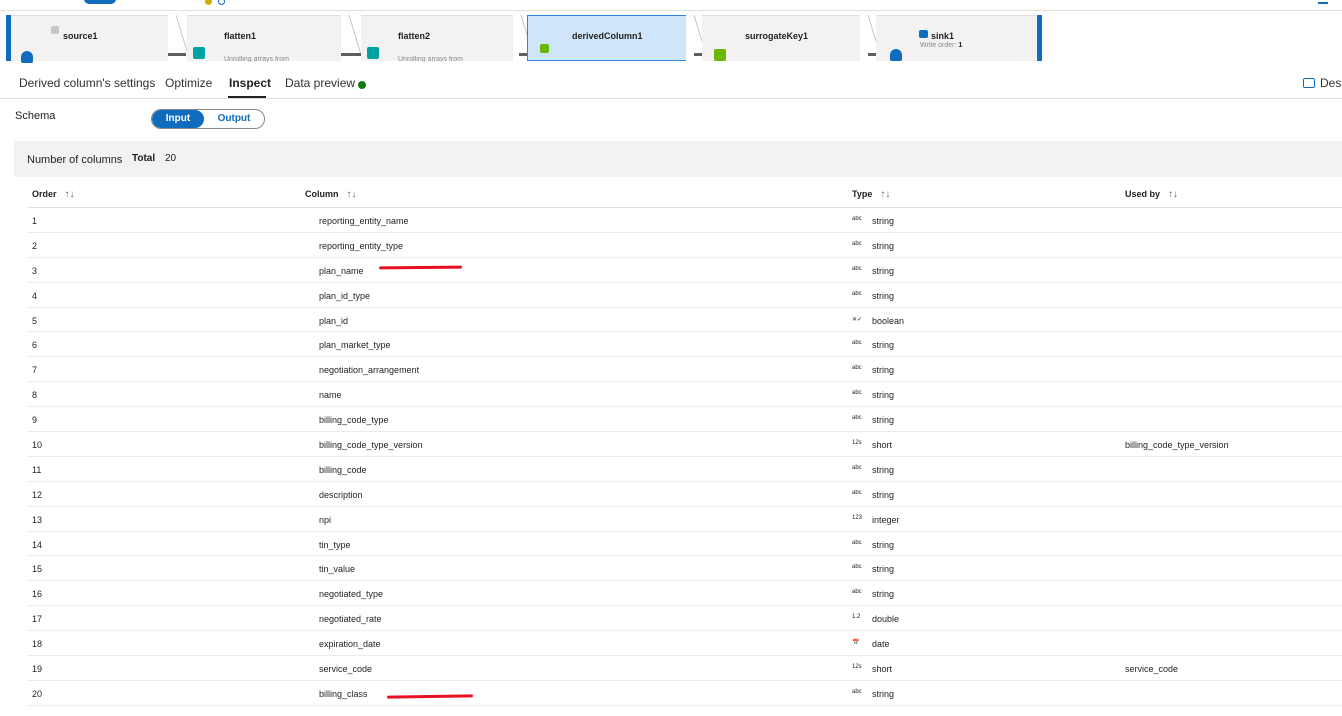  What do you see at coordinates (685, 644) in the screenshot?
I see `table-row: 18 expiration_date 📅 date` at bounding box center [685, 644].